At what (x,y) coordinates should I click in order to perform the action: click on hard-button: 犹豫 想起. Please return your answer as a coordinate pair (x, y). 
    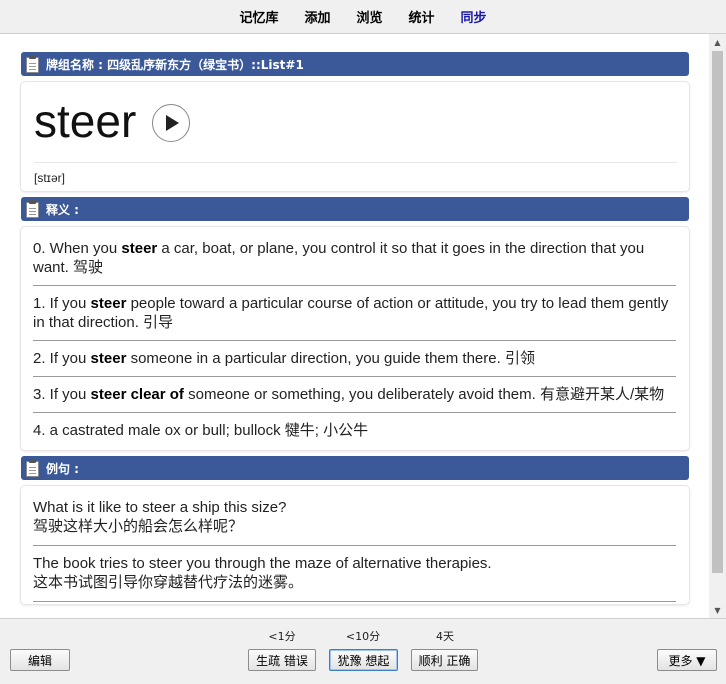
    Looking at the image, I should click on (363, 660).